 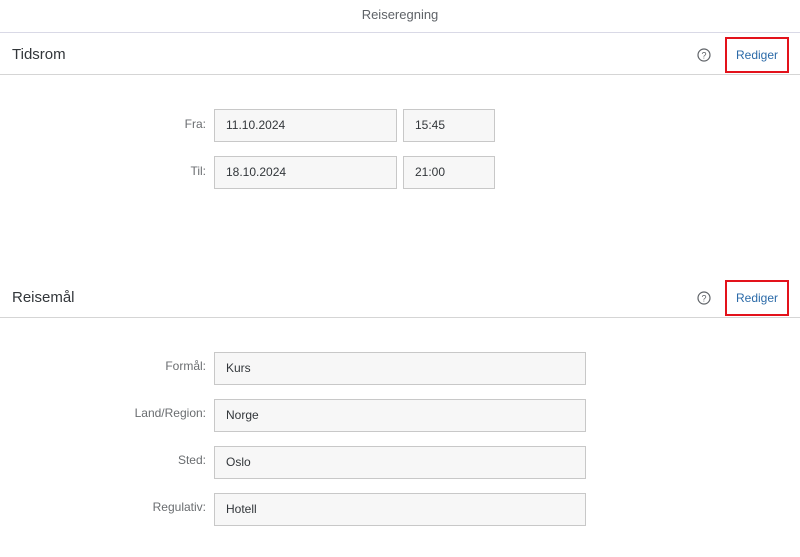 I want to click on tidsrom-section-title: Tidsrom, so click(x=39, y=54).